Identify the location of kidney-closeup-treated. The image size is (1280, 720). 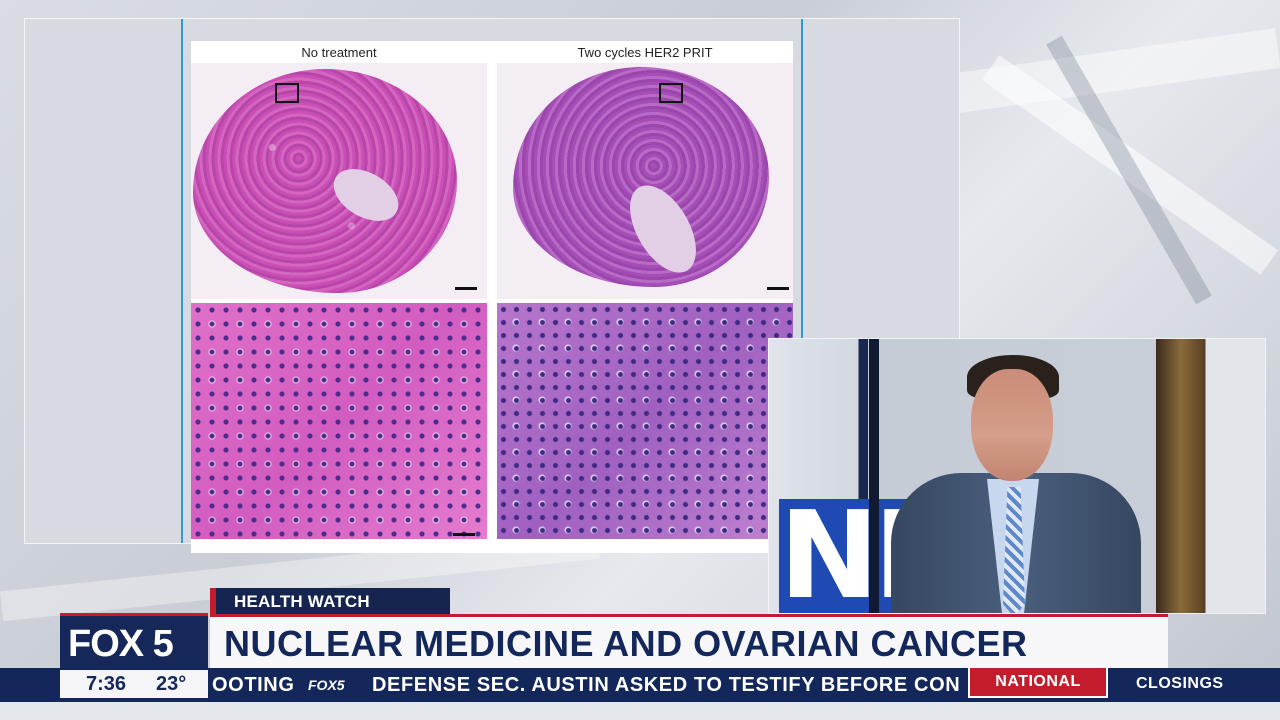
(645, 421).